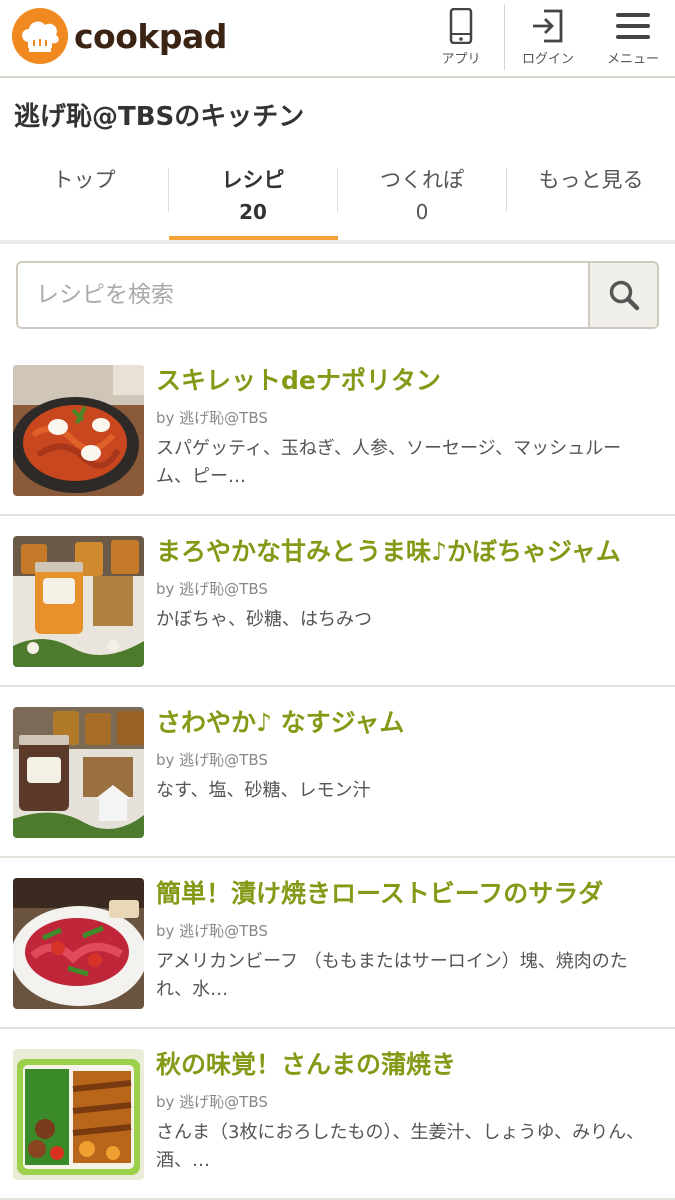 The height and width of the screenshot is (1200, 675). What do you see at coordinates (253, 180) in the screenshot?
I see `tab-label: レシピ` at bounding box center [253, 180].